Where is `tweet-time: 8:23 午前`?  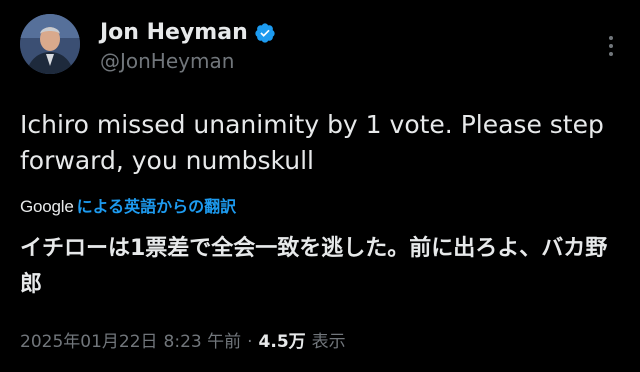
tweet-time: 8:23 午前 is located at coordinates (203, 342).